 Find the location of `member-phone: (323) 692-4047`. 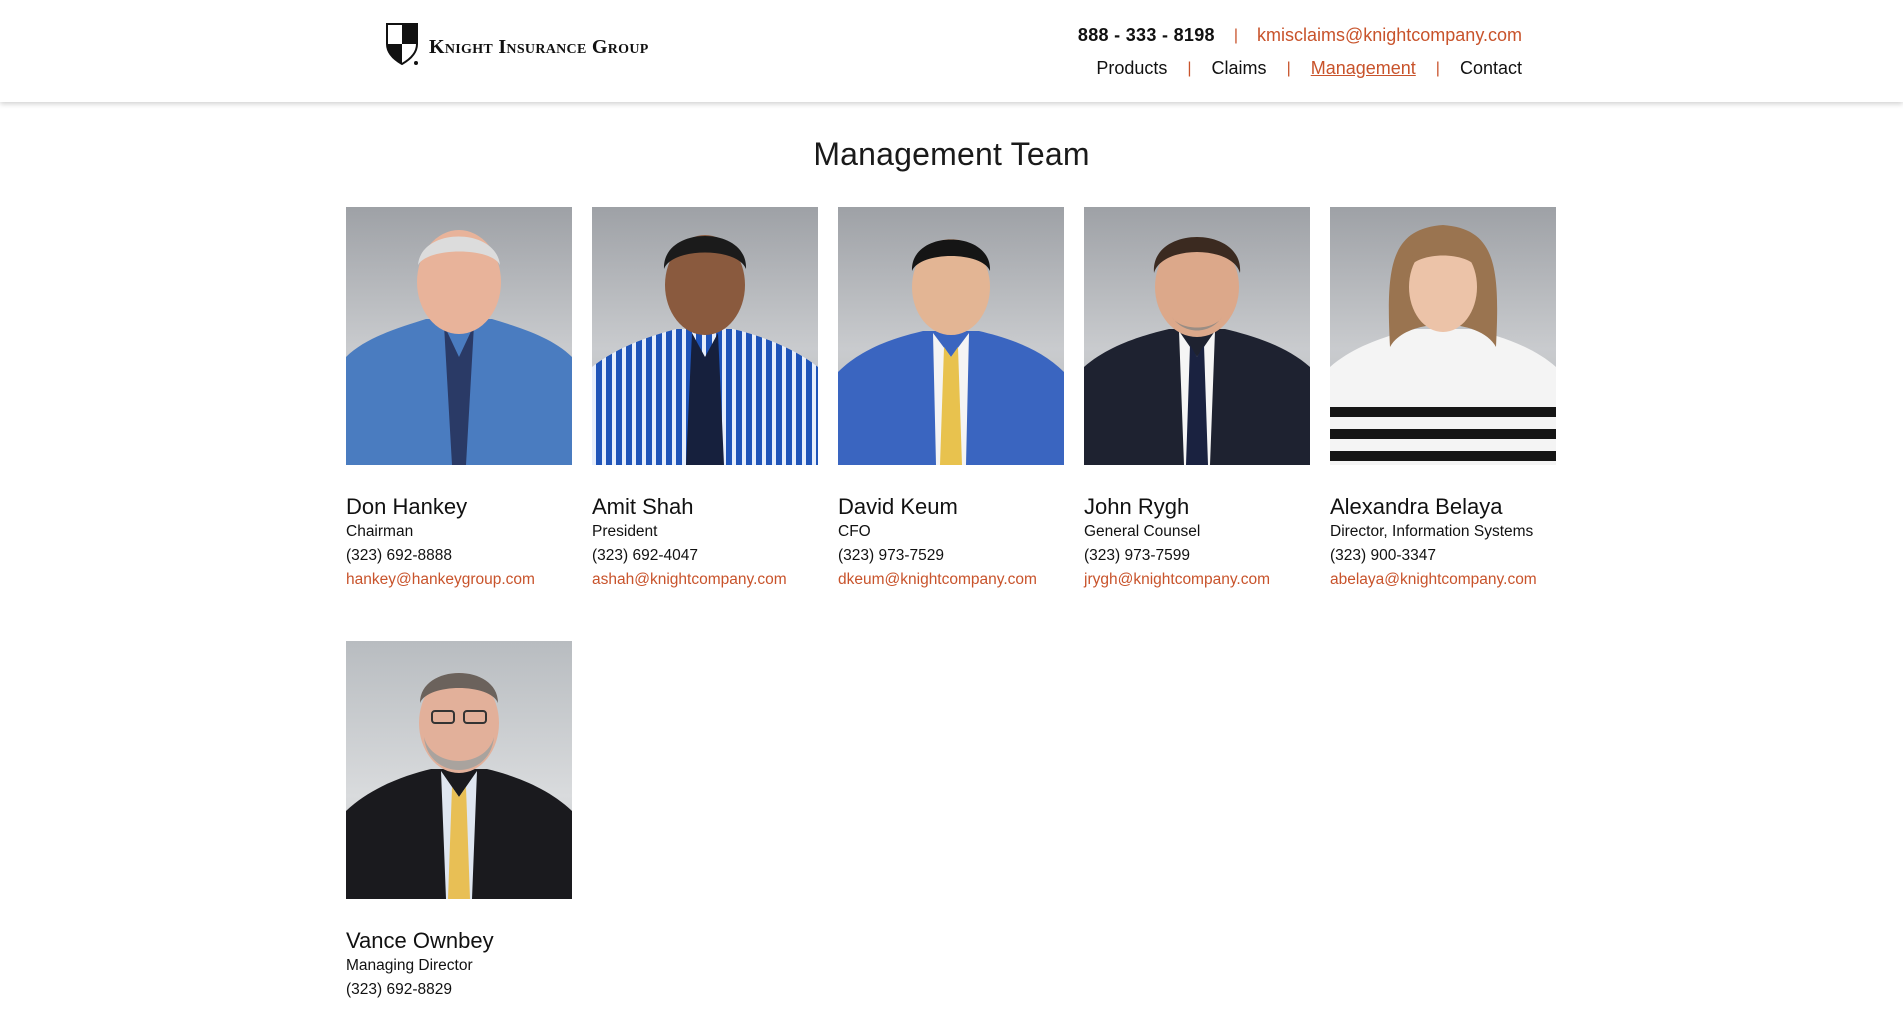

member-phone: (323) 692-4047 is located at coordinates (645, 555).